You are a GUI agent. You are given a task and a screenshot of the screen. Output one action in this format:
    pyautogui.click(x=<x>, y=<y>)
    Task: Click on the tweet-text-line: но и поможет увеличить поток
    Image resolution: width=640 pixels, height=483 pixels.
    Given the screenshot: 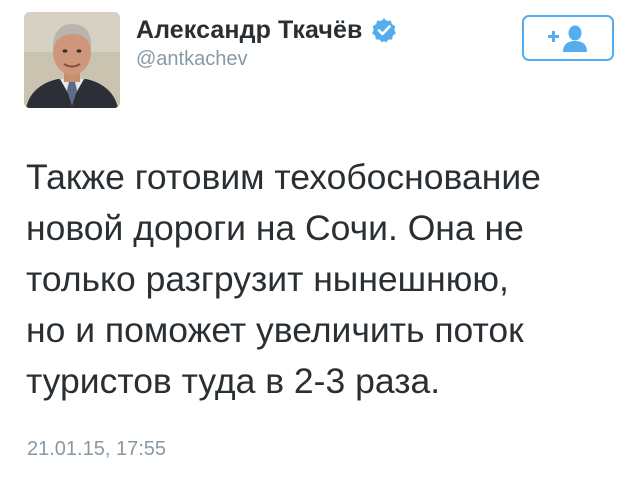 What is the action you would take?
    pyautogui.click(x=275, y=330)
    